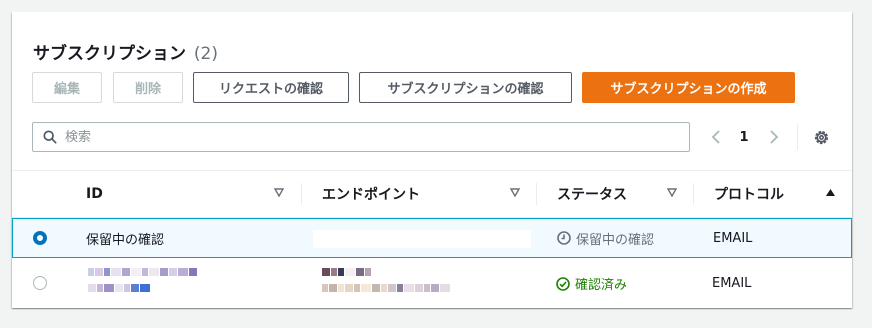 The width and height of the screenshot is (872, 328). I want to click on previous-page-button, so click(716, 137).